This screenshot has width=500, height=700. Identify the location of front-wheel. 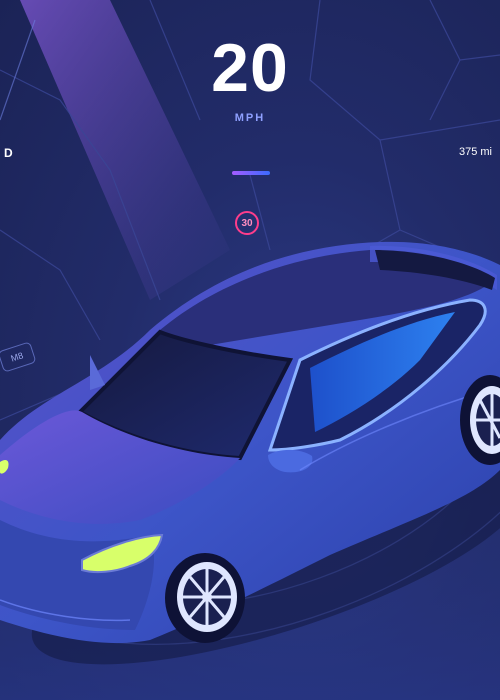
(205, 598).